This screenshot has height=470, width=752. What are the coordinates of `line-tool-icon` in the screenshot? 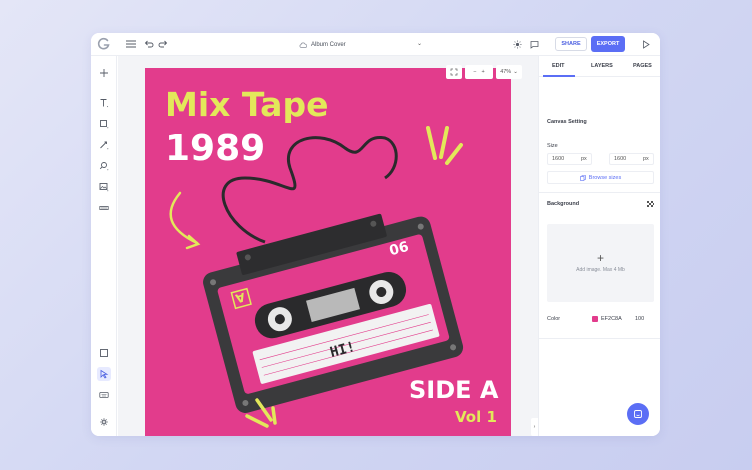 It's located at (104, 145).